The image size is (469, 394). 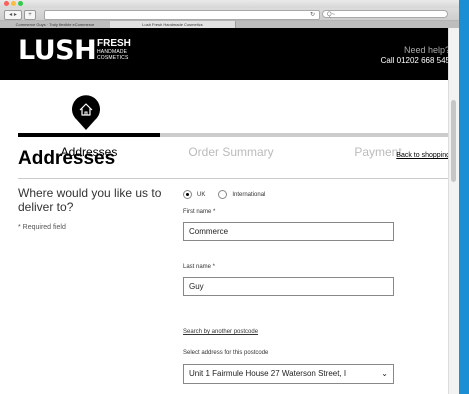 I want to click on page-scrollbar, so click(x=453, y=211).